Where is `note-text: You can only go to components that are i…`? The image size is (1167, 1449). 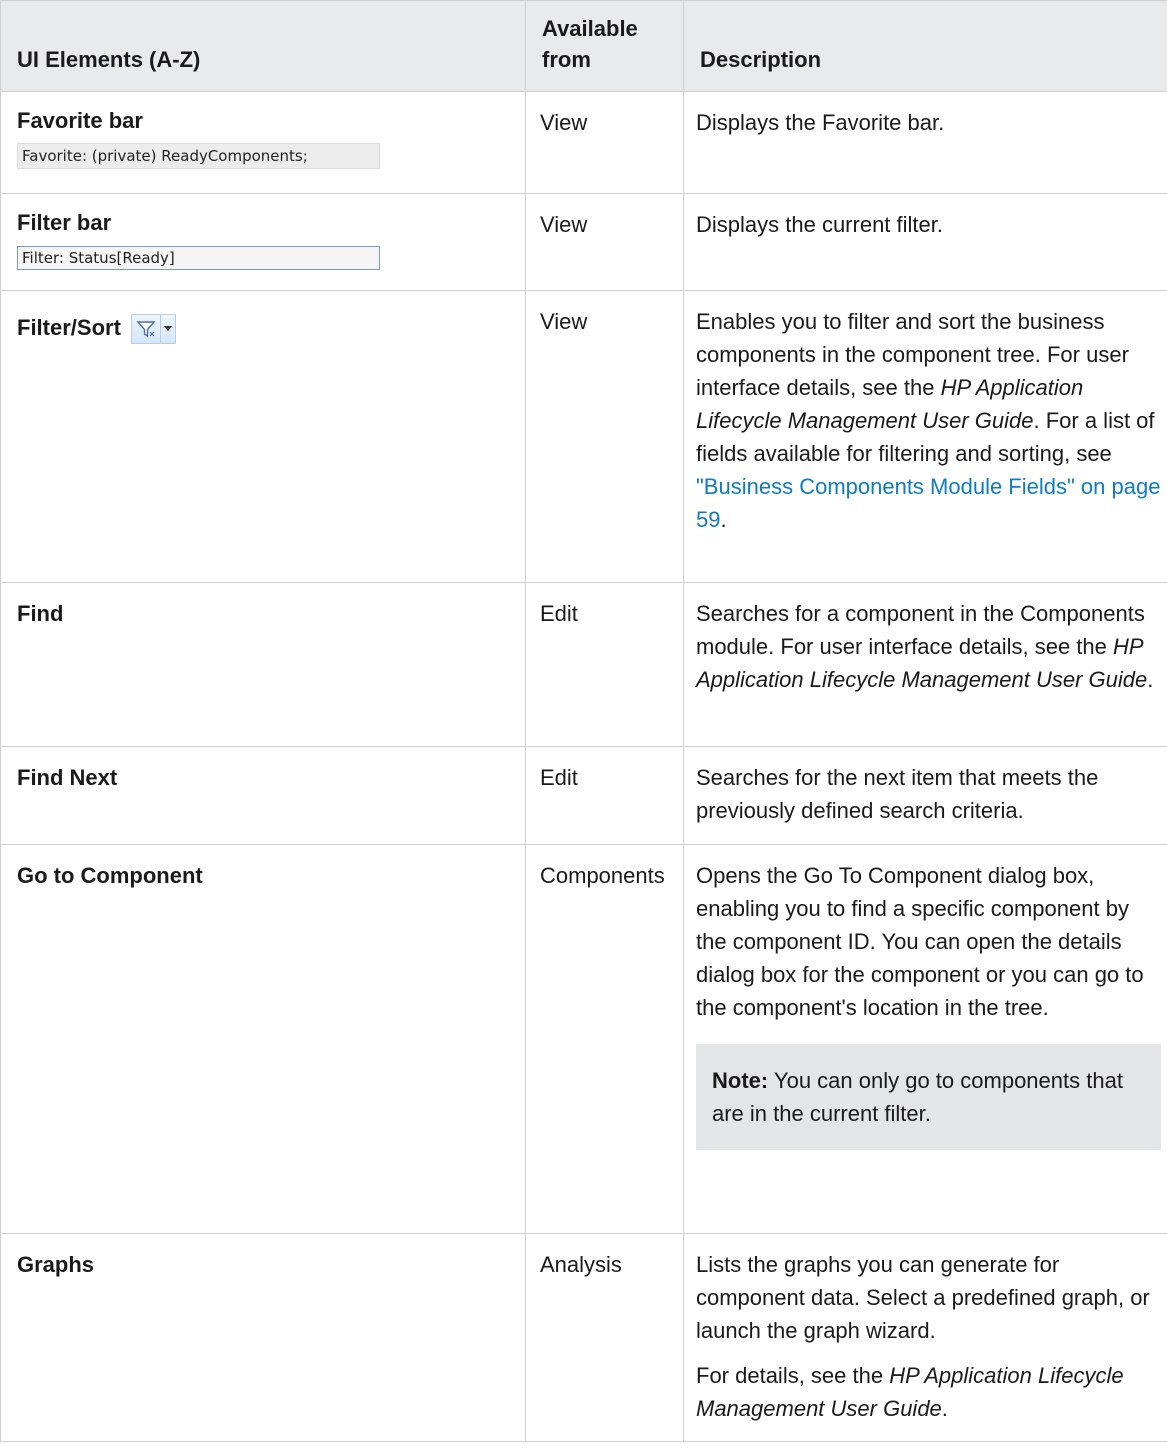 note-text: You can only go to components that are i… is located at coordinates (917, 1097).